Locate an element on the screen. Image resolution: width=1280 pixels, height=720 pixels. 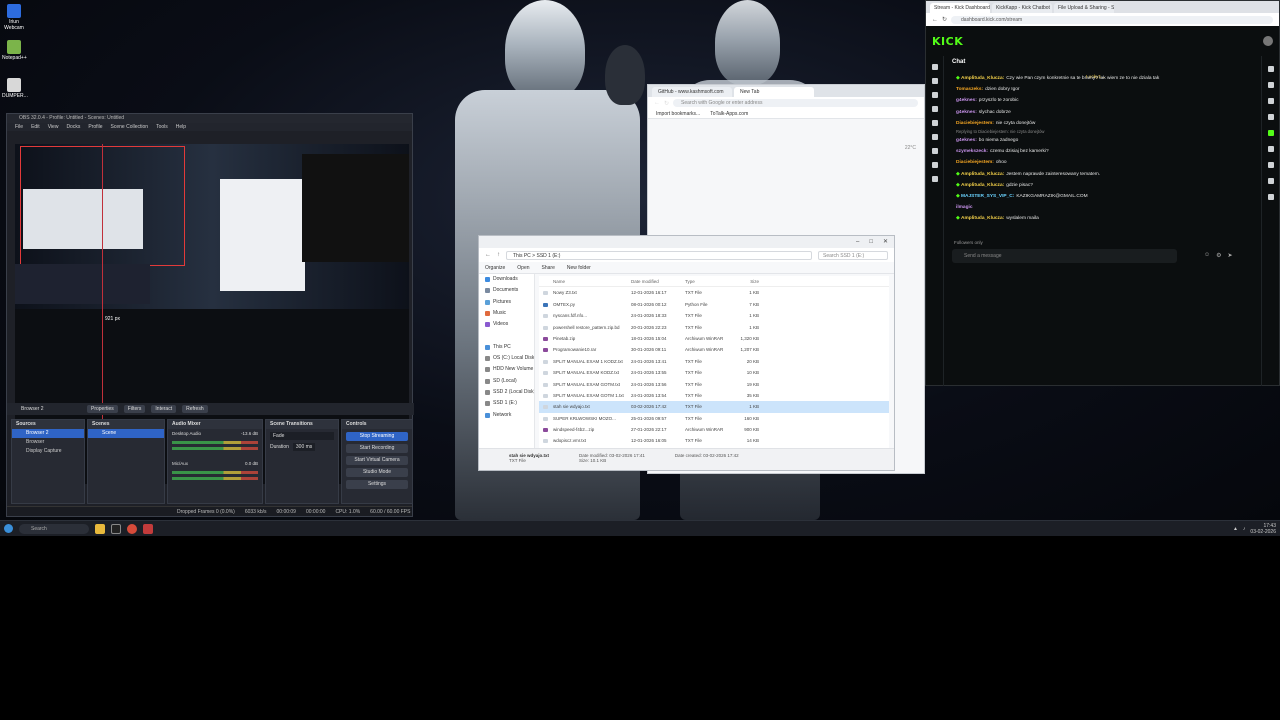
chrome-tab: New Tab is located at coordinates (774, 92).